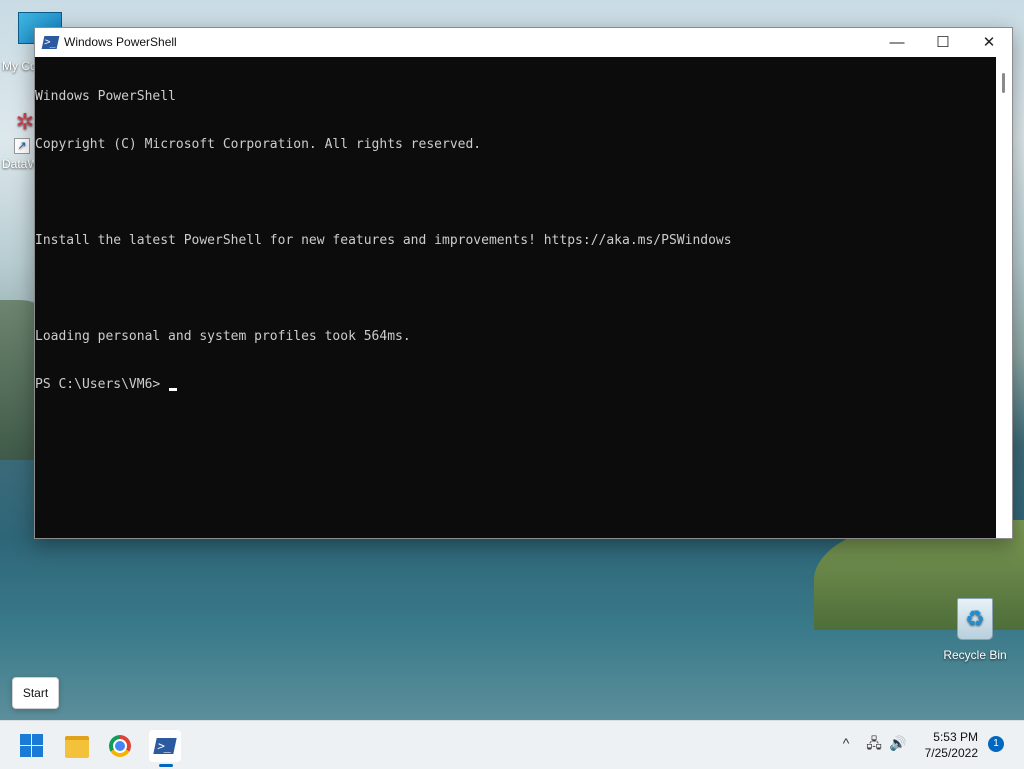  What do you see at coordinates (32, 746) in the screenshot?
I see `start-button` at bounding box center [32, 746].